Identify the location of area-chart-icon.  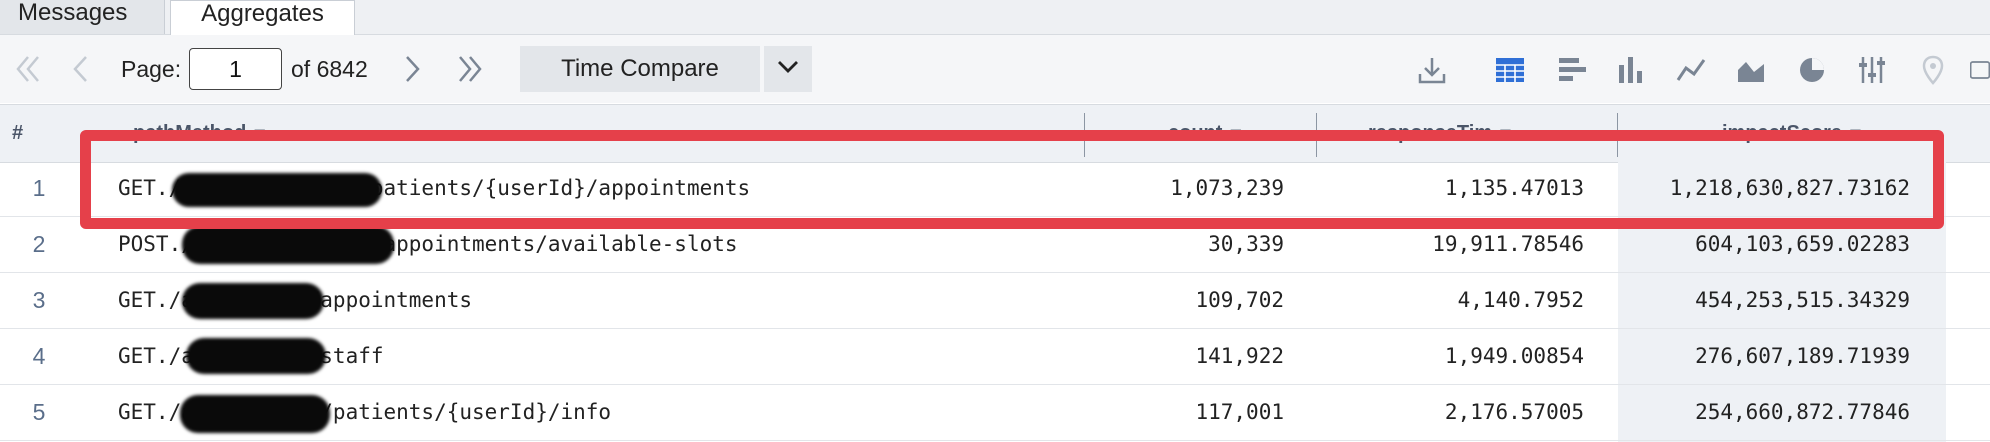
(1751, 70).